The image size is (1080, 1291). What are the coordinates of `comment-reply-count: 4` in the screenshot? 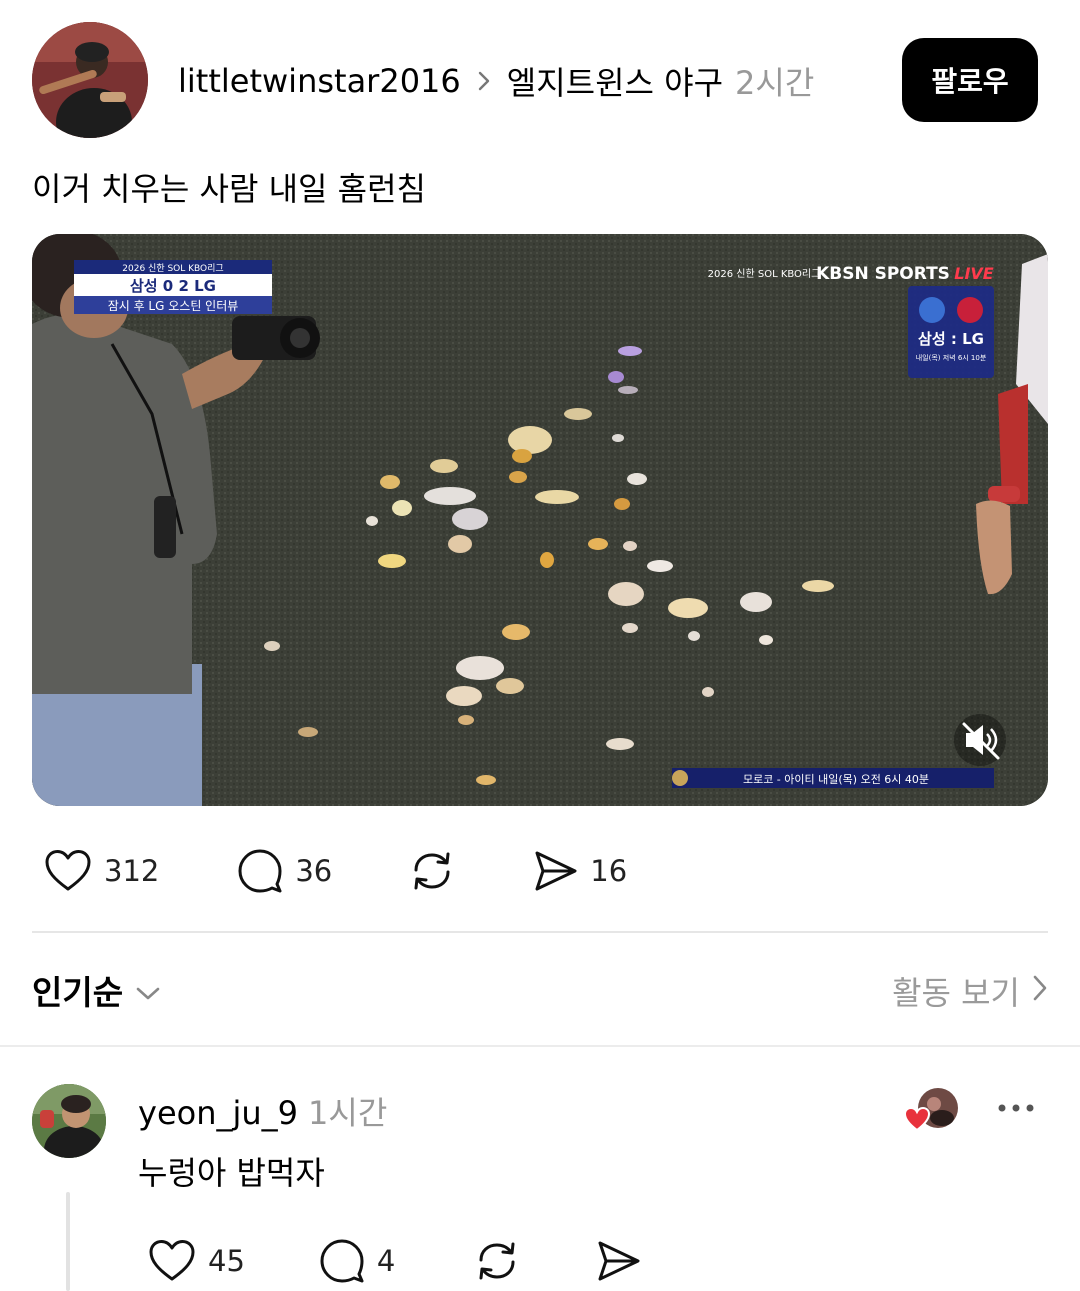 It's located at (386, 1261).